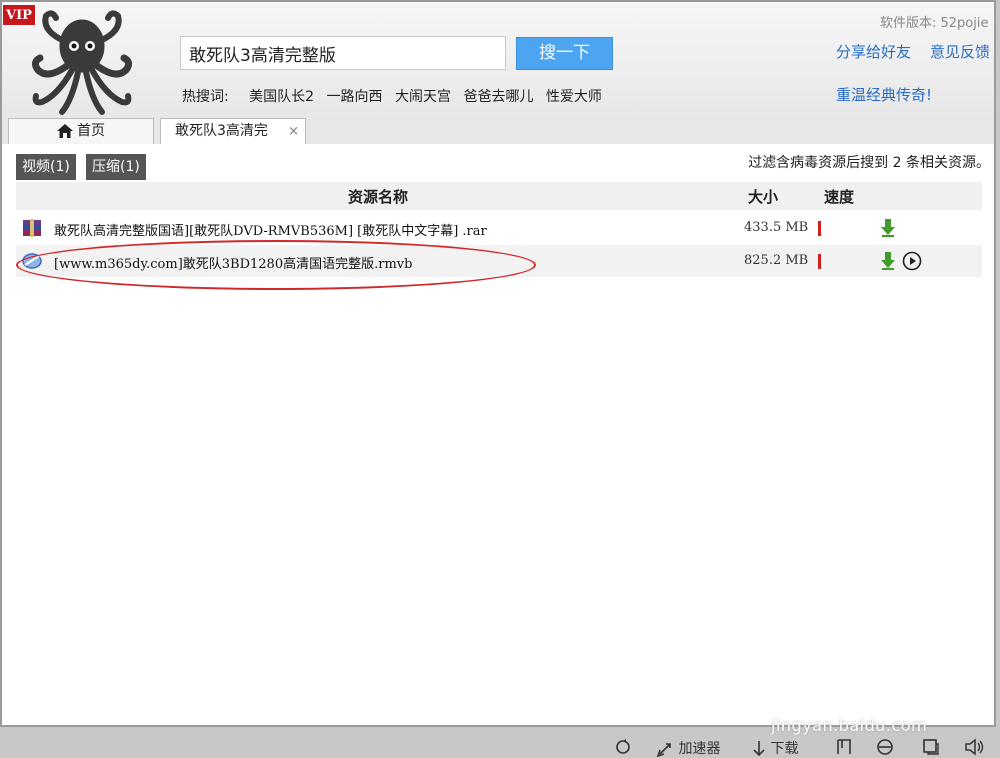 This screenshot has height=758, width=1000. I want to click on hot-word-5: 性爱大师, so click(574, 97).